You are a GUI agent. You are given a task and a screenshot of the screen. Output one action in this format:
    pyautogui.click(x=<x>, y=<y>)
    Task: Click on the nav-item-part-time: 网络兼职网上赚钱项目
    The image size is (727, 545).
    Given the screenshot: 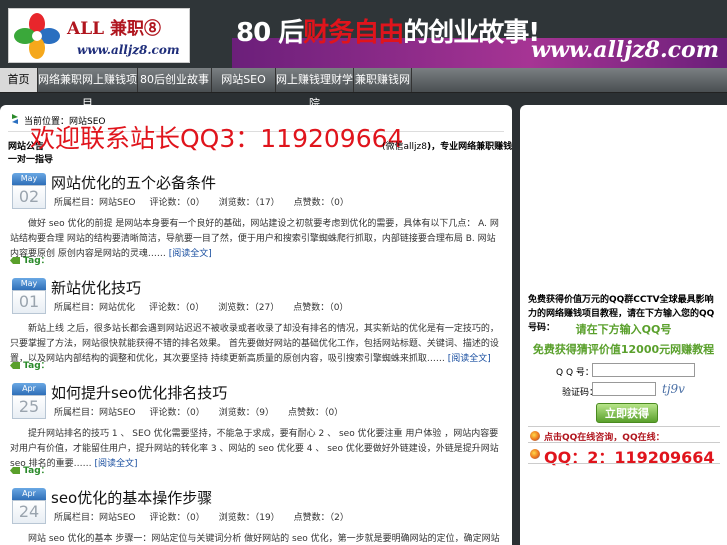 What is the action you would take?
    pyautogui.click(x=88, y=89)
    